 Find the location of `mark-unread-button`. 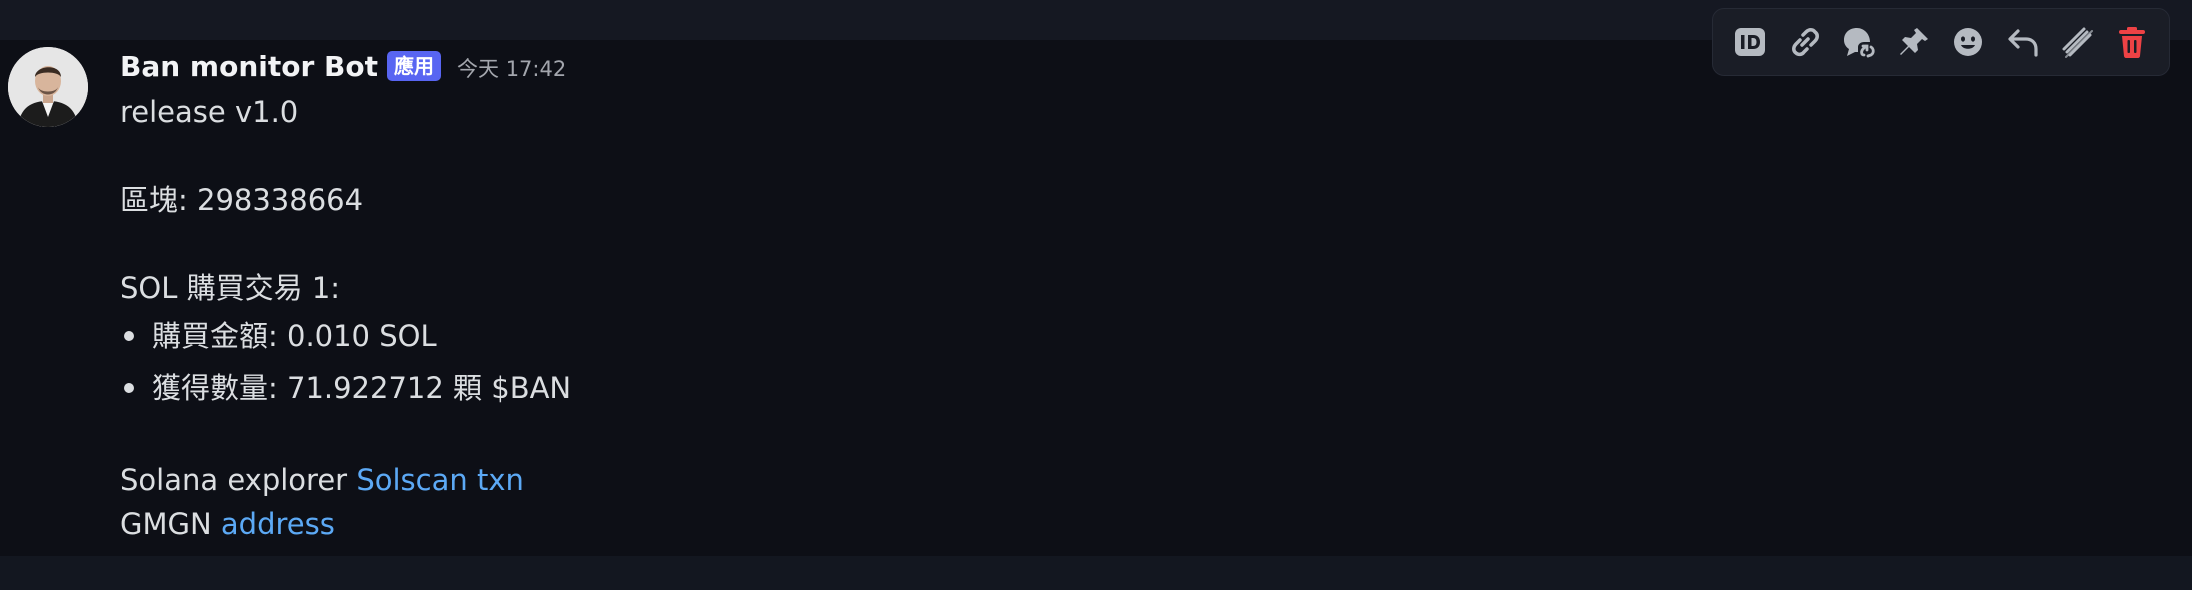

mark-unread-button is located at coordinates (2077, 42).